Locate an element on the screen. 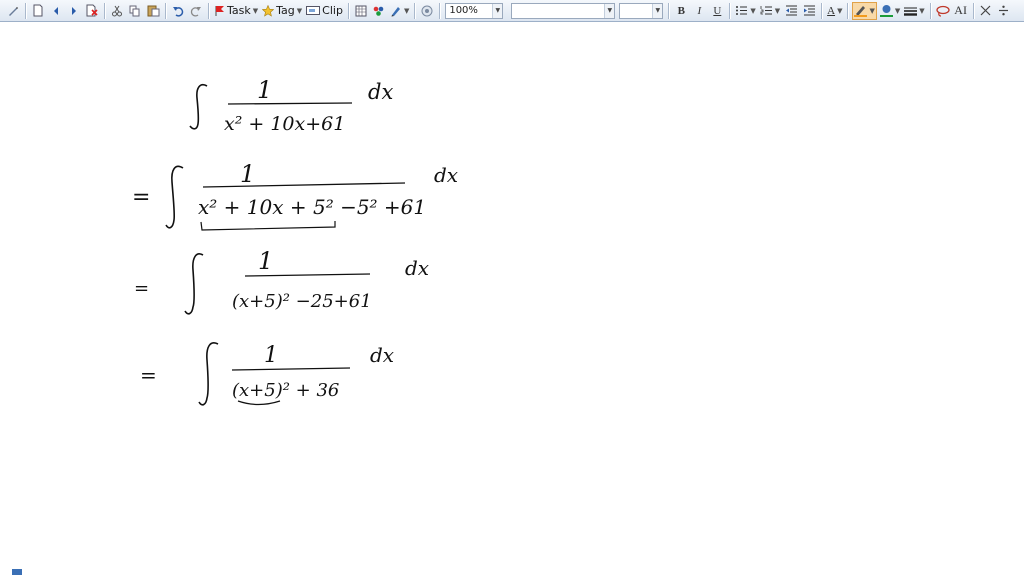 This screenshot has height=576, width=1024. divide-icon is located at coordinates (1004, 11).